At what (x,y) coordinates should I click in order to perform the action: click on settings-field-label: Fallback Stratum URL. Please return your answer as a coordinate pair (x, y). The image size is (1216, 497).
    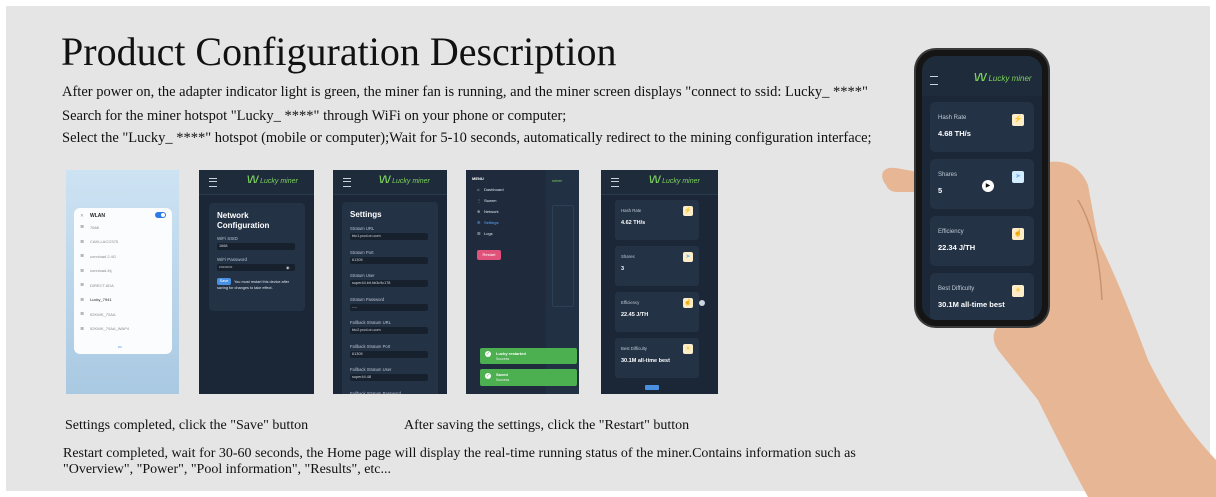
    Looking at the image, I should click on (370, 322).